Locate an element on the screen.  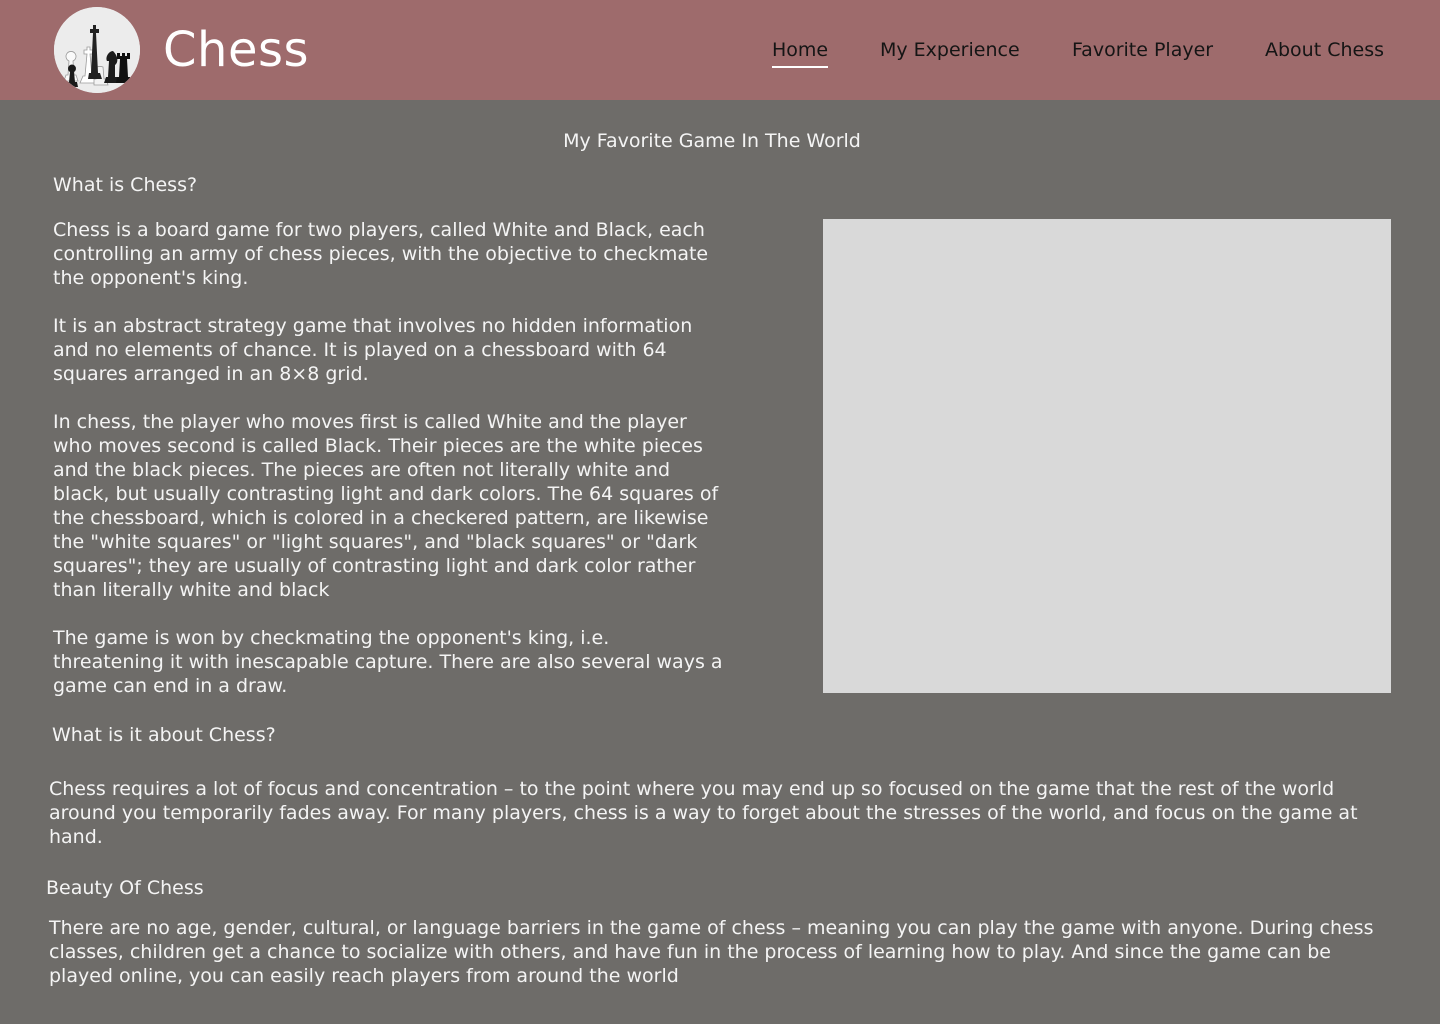
nav-home: Home is located at coordinates (800, 52).